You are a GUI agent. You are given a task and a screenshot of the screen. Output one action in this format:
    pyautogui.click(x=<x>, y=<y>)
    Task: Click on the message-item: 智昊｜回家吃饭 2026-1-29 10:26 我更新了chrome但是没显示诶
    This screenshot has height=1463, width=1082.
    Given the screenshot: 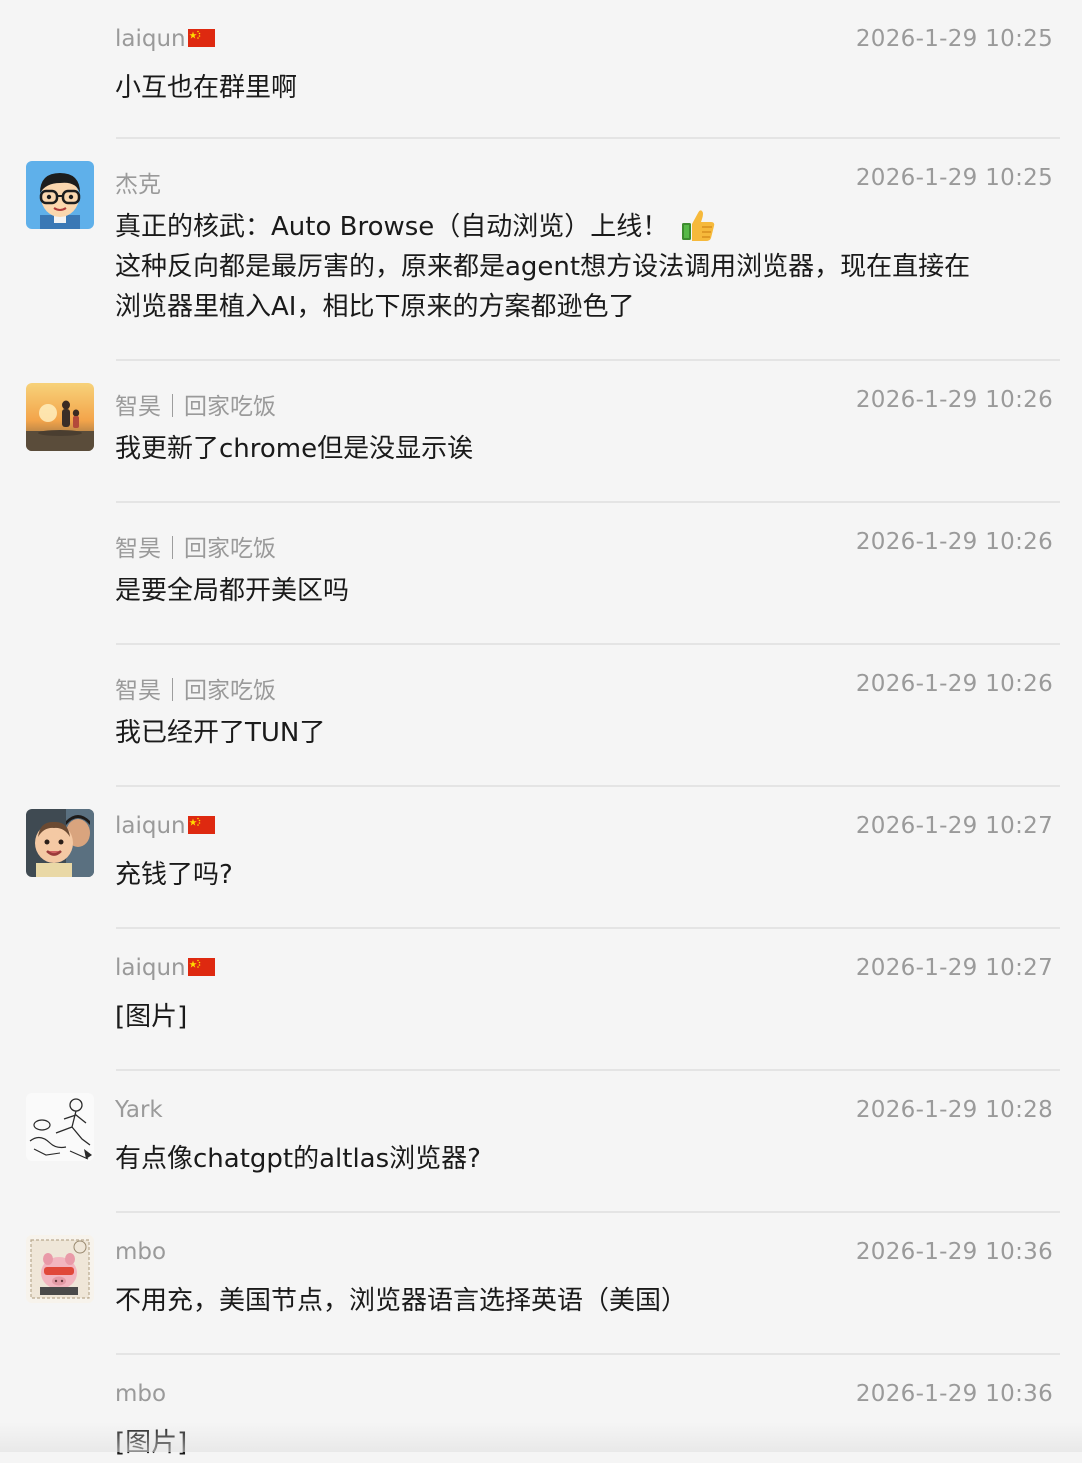 What is the action you would take?
    pyautogui.click(x=541, y=432)
    